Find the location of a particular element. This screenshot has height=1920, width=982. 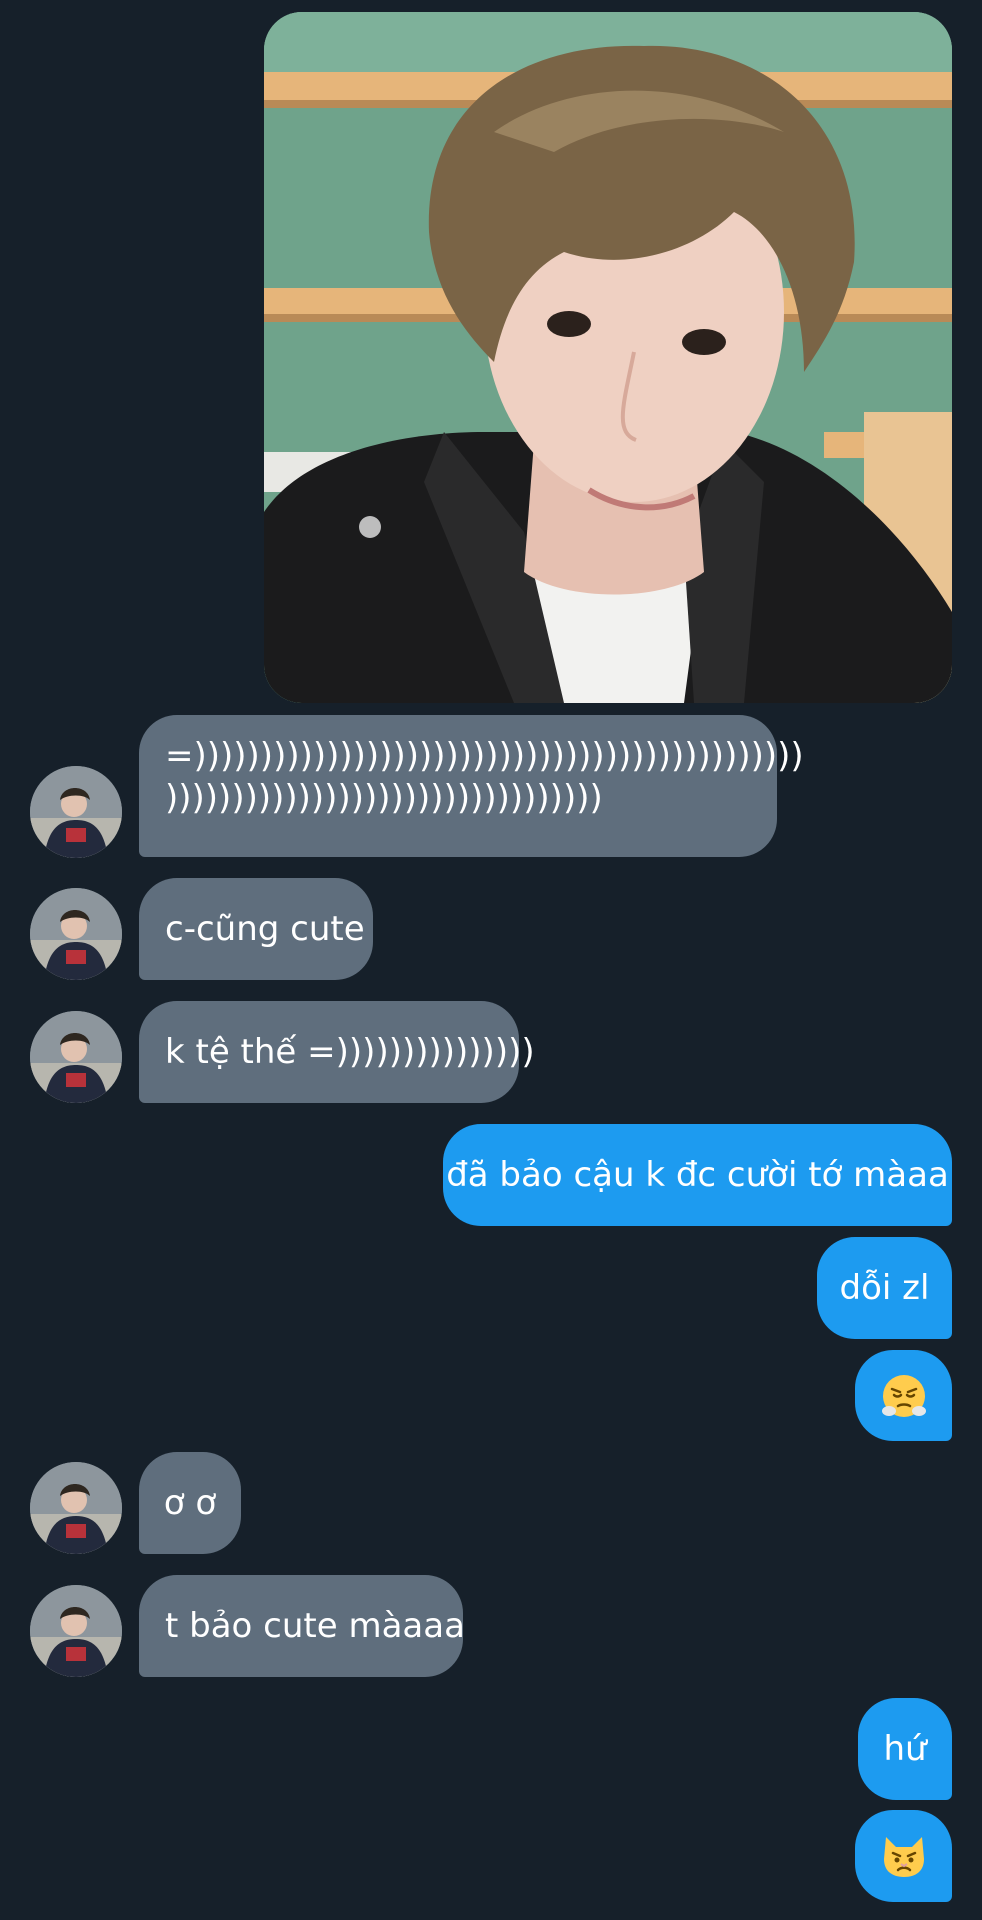

message-text: ơ ơ is located at coordinates (190, 1503).